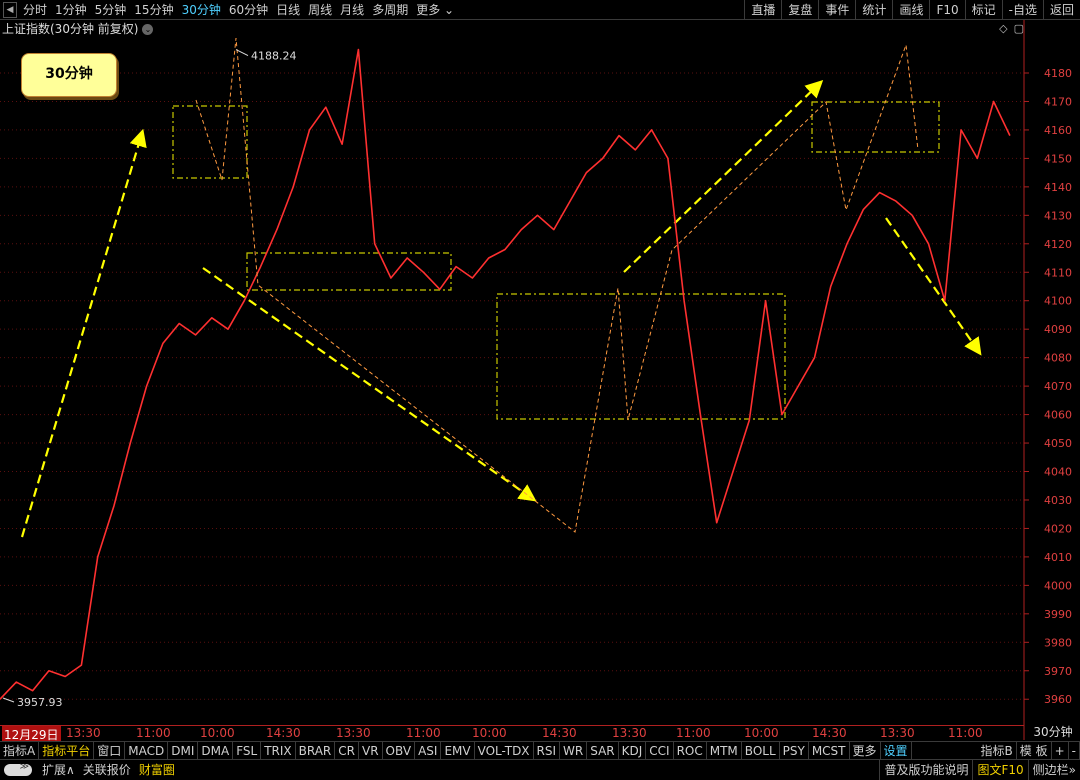  What do you see at coordinates (183, 750) in the screenshot?
I see `ind-dmi: DMI` at bounding box center [183, 750].